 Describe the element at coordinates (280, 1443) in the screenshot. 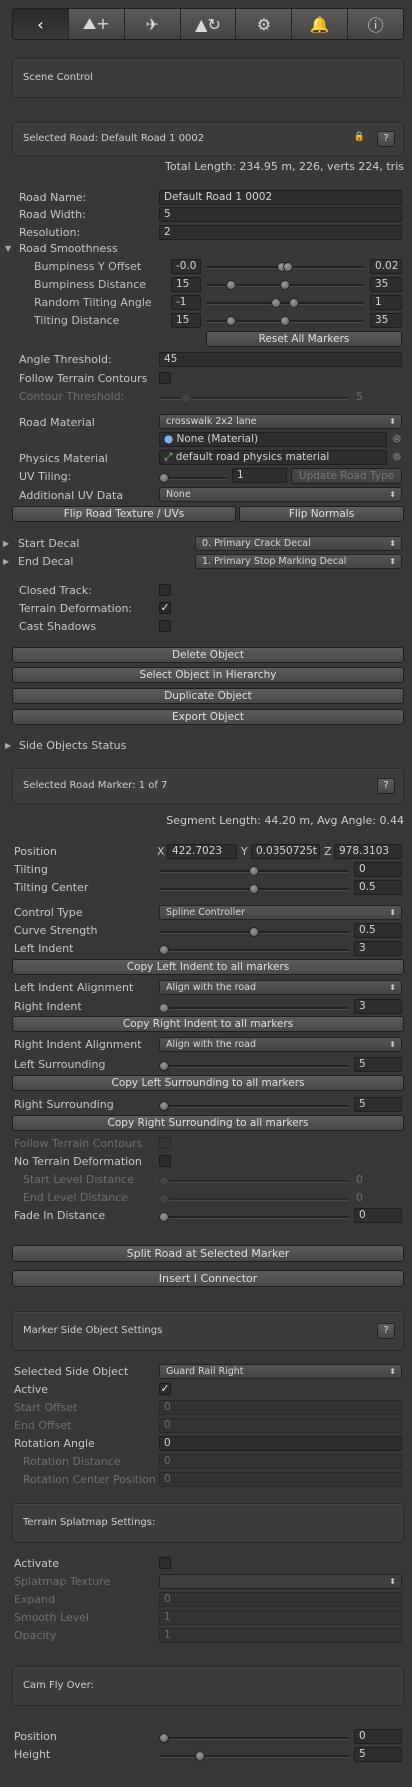

I see `rotation-angle-input: 0` at that location.